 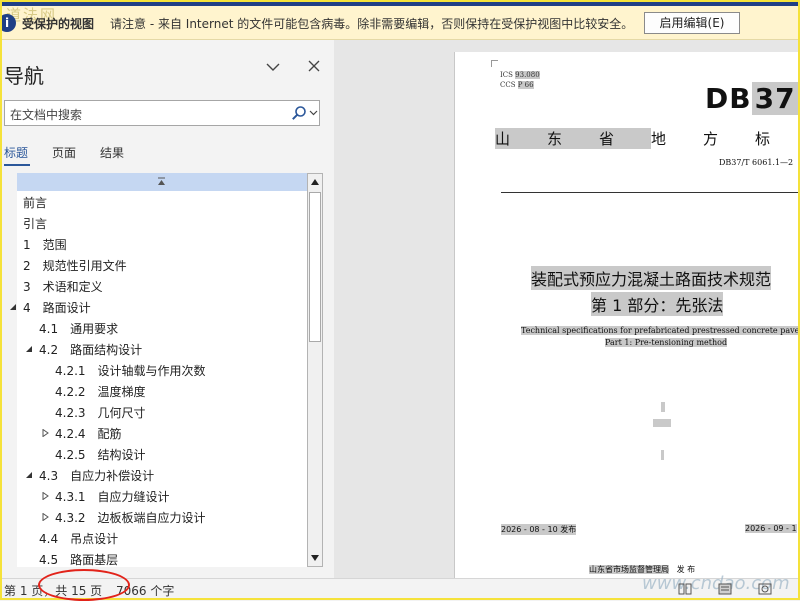 What do you see at coordinates (66, 308) in the screenshot?
I see `heading-label: 路面设计` at bounding box center [66, 308].